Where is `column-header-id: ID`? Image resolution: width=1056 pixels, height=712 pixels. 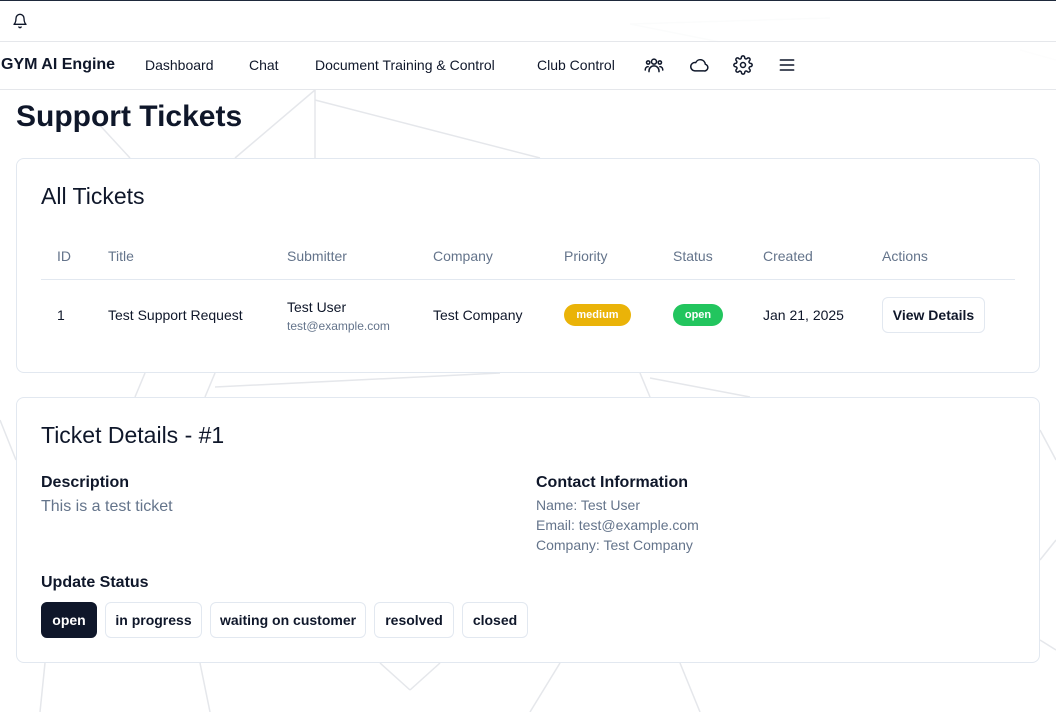
column-header-id: ID is located at coordinates (64, 256).